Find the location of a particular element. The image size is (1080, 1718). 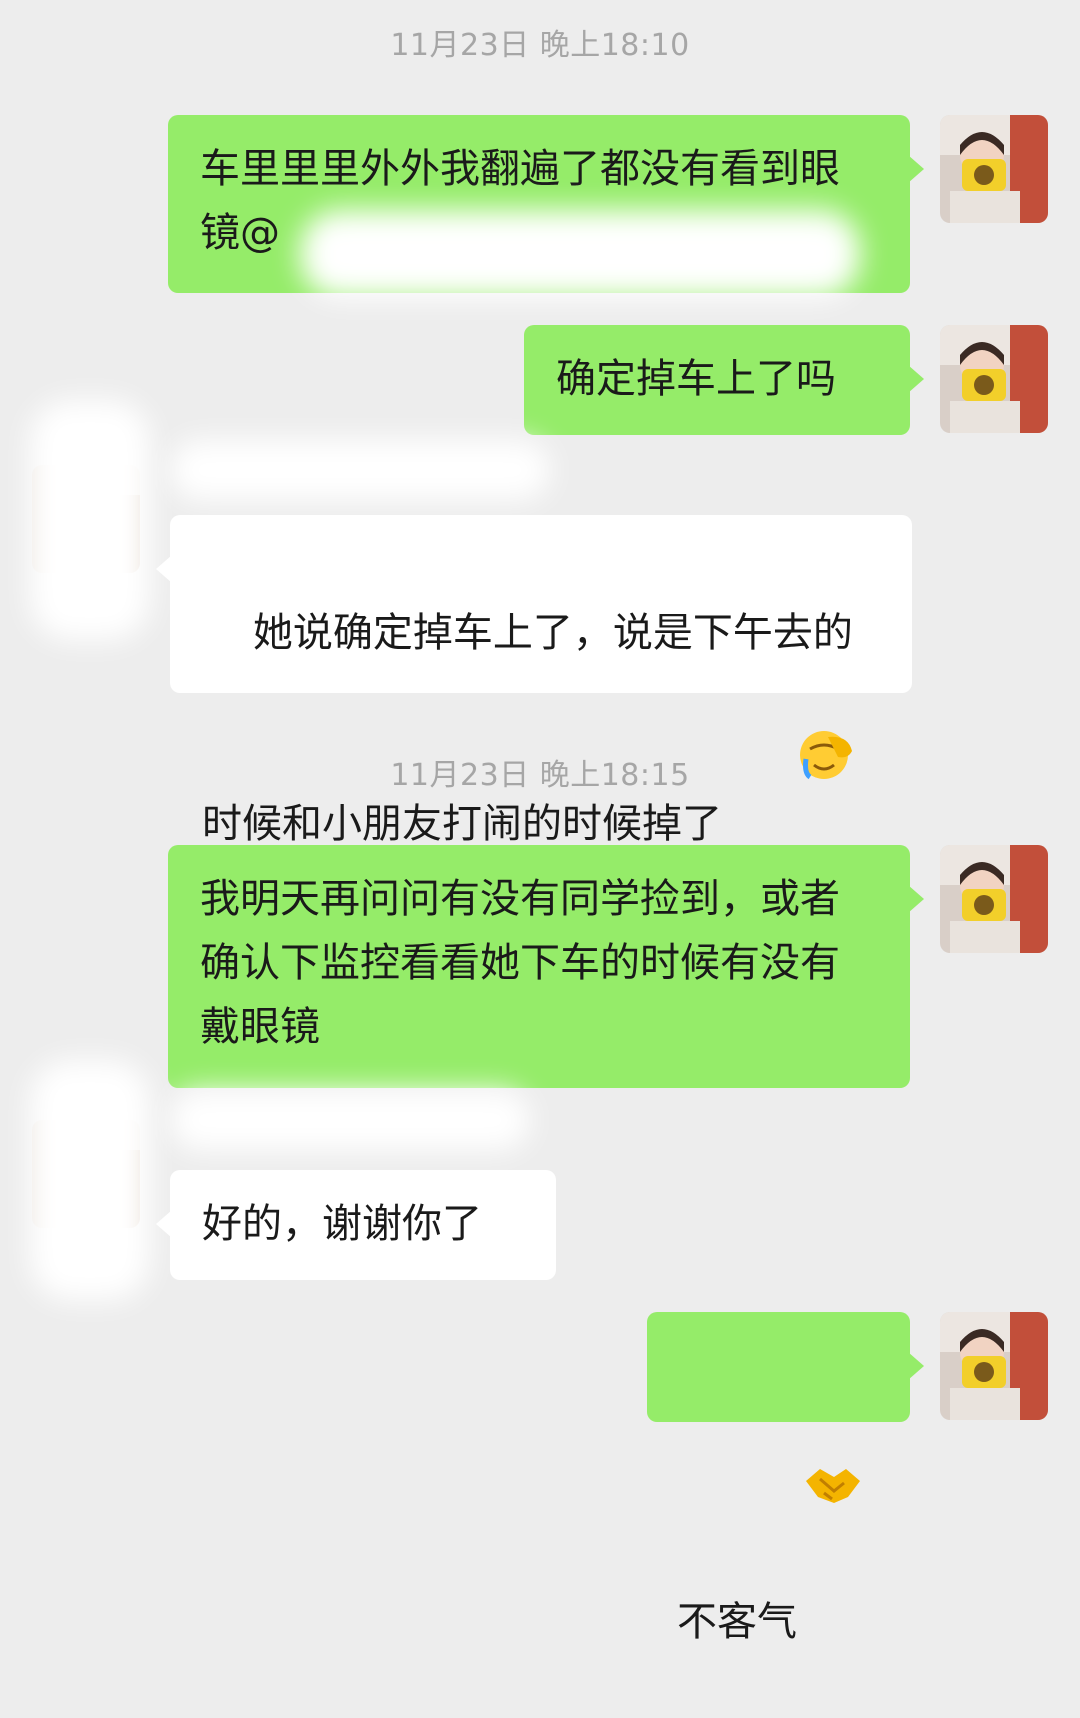

timestamp: 11月23日 晚上18:10 is located at coordinates (540, 45).